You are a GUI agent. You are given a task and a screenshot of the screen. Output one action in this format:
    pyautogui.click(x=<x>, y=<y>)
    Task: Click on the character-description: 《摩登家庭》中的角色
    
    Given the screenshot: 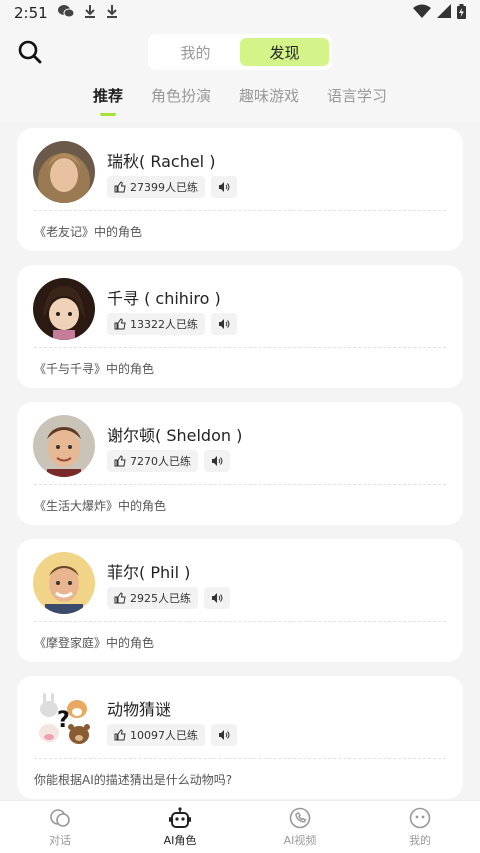 What is the action you would take?
    pyautogui.click(x=94, y=643)
    